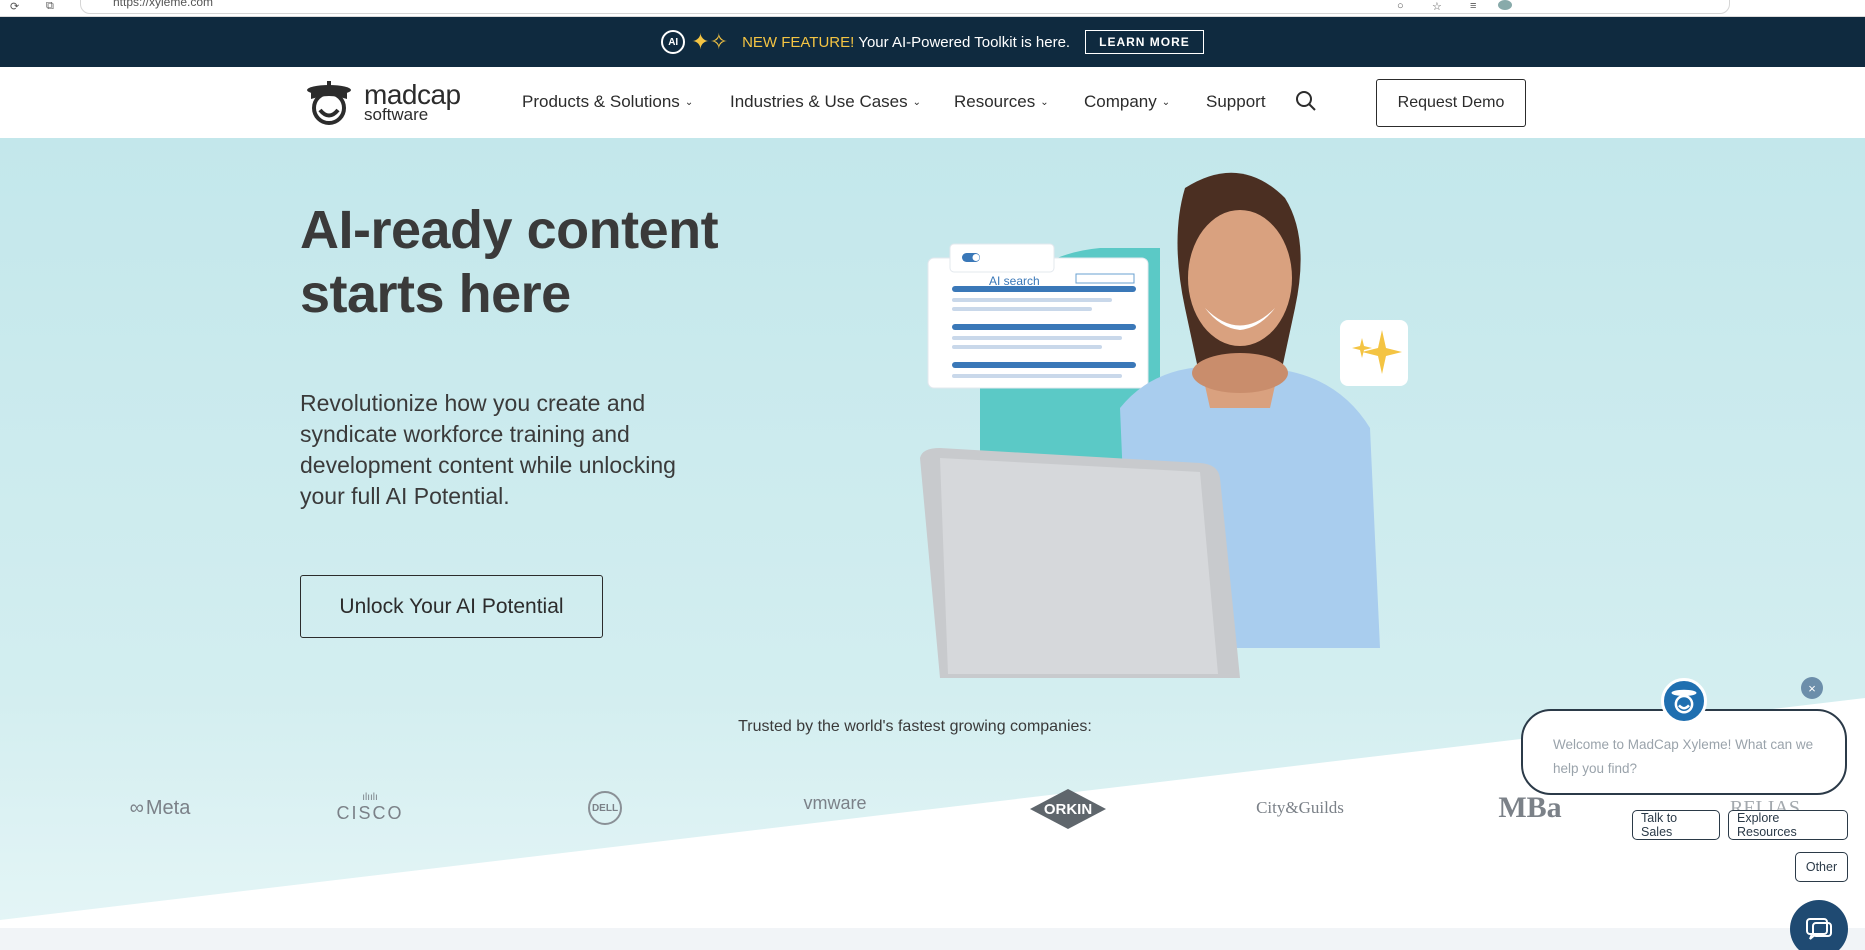 Image resolution: width=1865 pixels, height=950 pixels. Describe the element at coordinates (905, 7) in the screenshot. I see `address-bar: https://xyleme.com` at that location.